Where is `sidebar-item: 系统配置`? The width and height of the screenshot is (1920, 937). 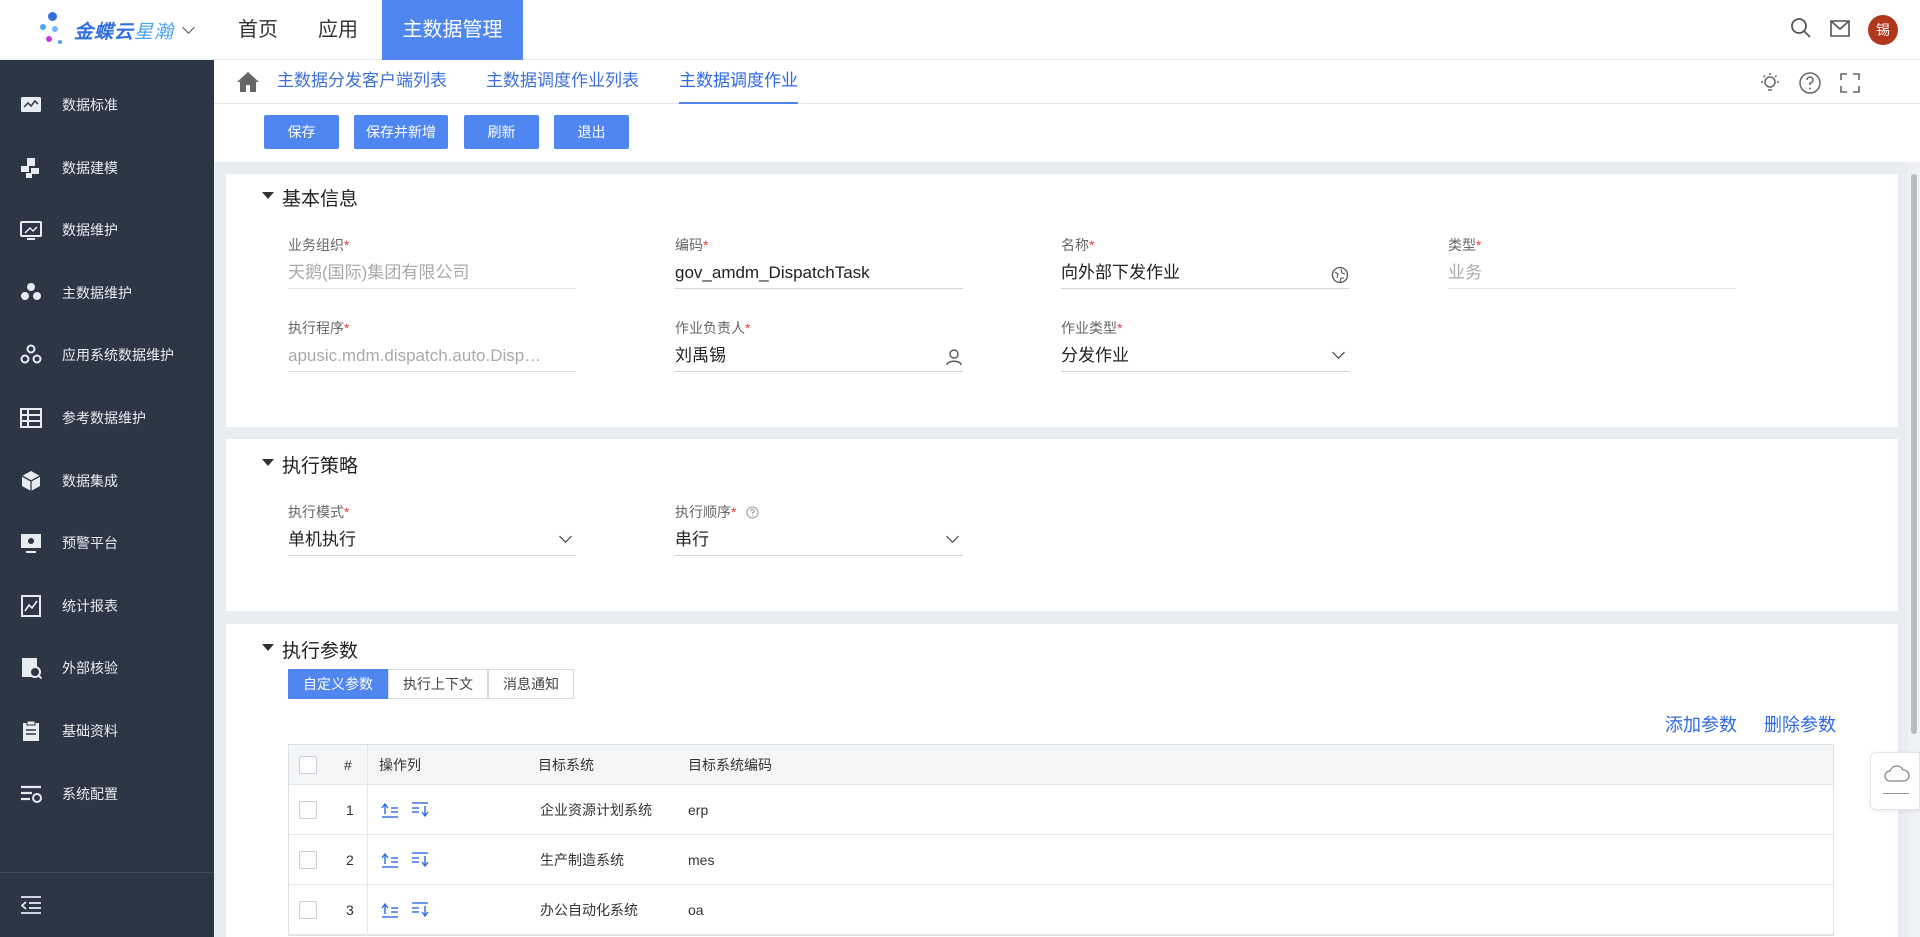 sidebar-item: 系统配置 is located at coordinates (107, 794).